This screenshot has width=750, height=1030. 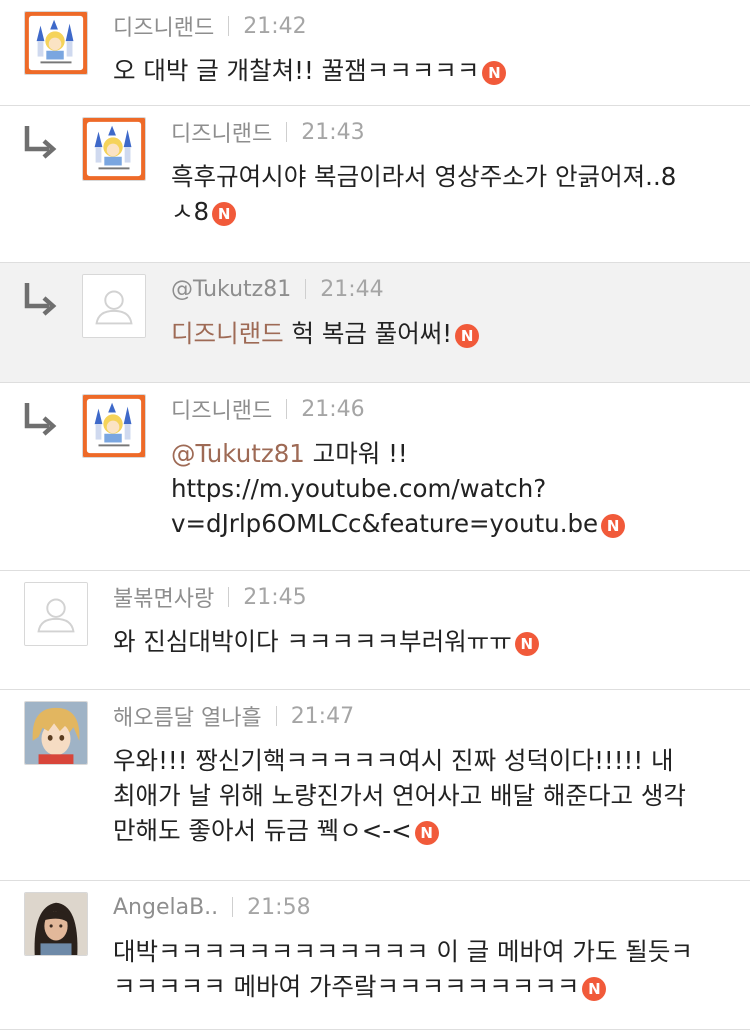 What do you see at coordinates (227, 333) in the screenshot?
I see `mention-link: 디즈니랜드` at bounding box center [227, 333].